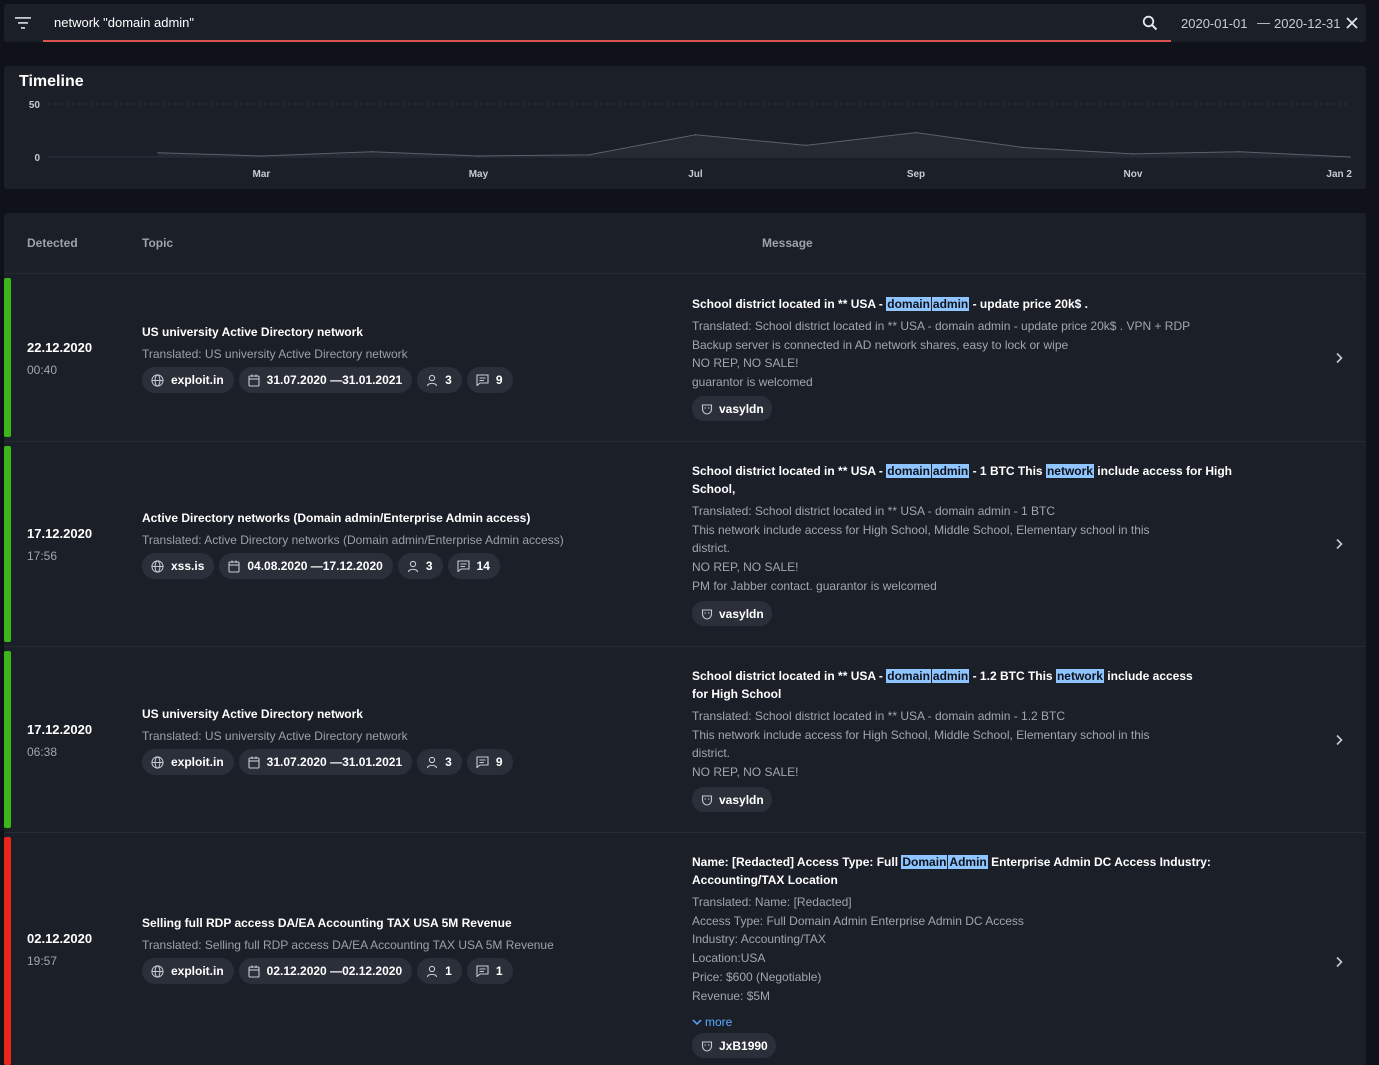 The height and width of the screenshot is (1065, 1379). I want to click on column-header-topic: Topic, so click(157, 243).